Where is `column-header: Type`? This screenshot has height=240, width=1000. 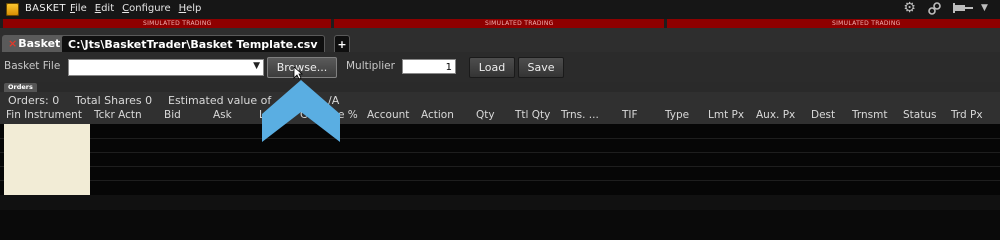
column-header: Type is located at coordinates (677, 115).